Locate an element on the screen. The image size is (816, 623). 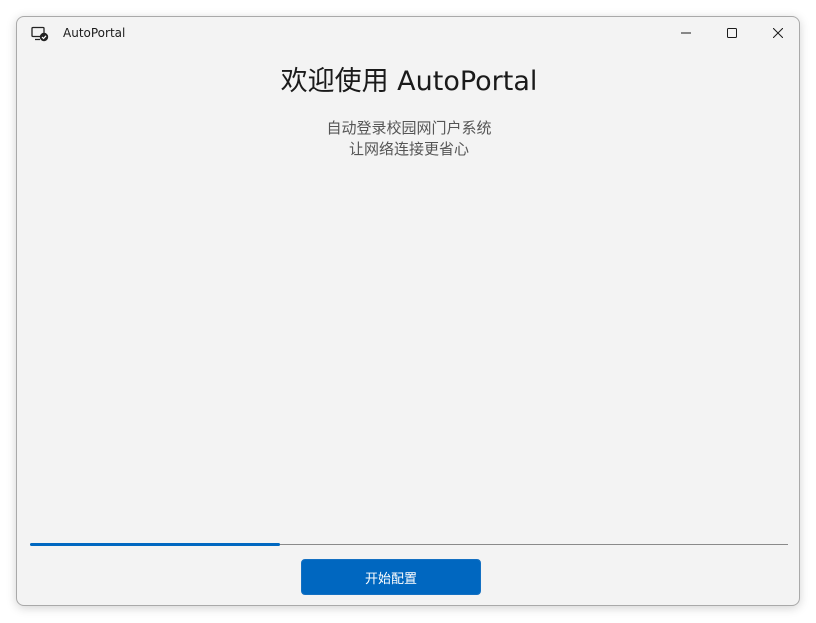
maximize-button is located at coordinates (732, 33).